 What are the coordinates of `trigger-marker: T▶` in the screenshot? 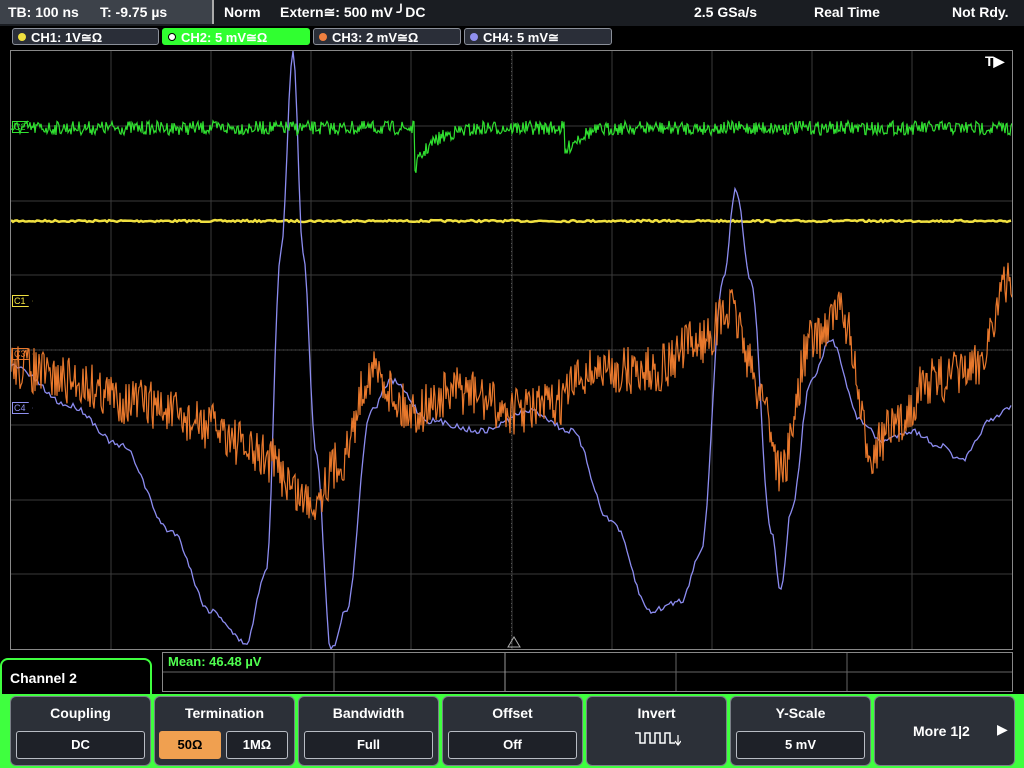 It's located at (994, 61).